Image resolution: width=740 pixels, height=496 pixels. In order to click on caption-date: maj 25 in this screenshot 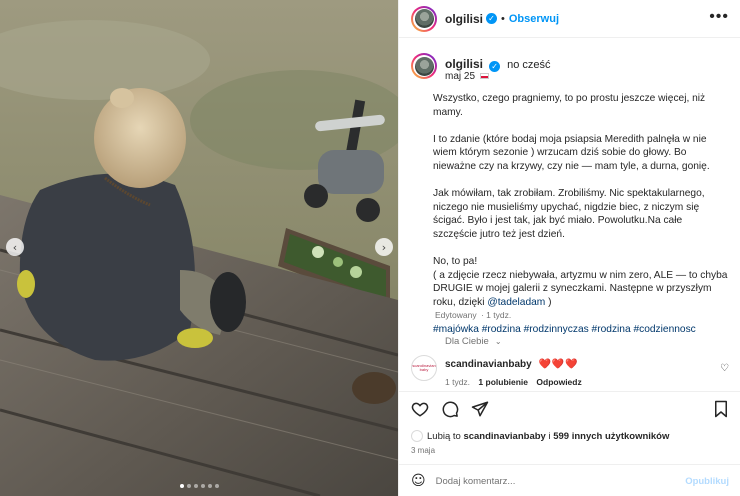, I will do `click(467, 76)`.